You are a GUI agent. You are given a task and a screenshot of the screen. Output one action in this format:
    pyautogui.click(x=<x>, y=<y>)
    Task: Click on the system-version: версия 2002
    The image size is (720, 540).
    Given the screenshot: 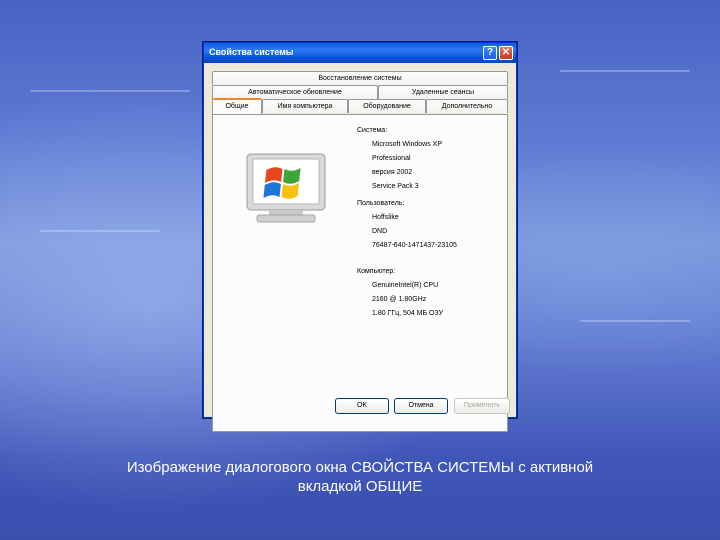 What is the action you would take?
    pyautogui.click(x=392, y=172)
    